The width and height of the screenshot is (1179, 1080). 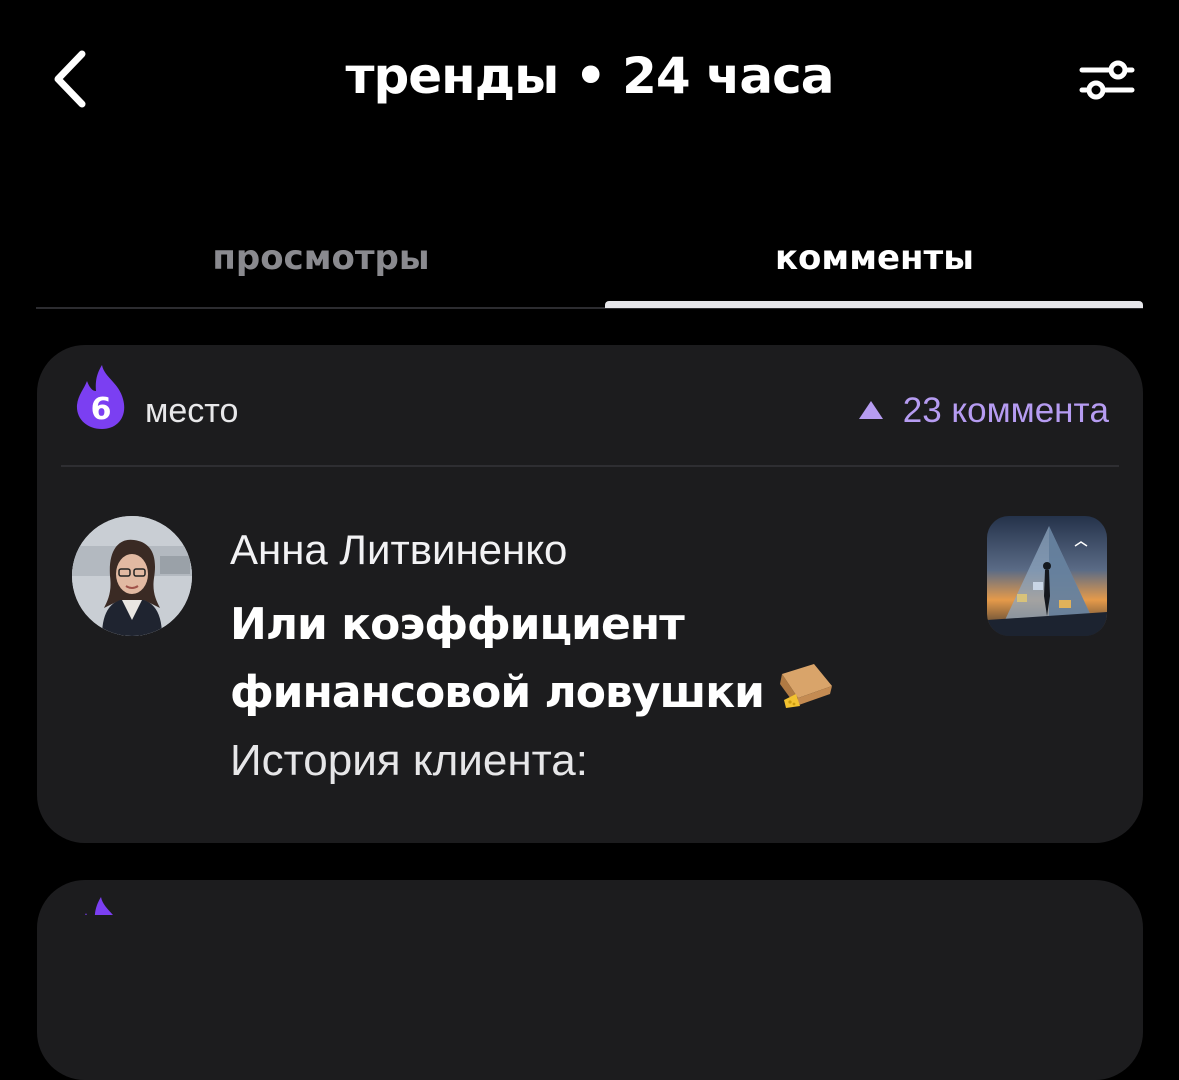 What do you see at coordinates (870, 410) in the screenshot?
I see `triangle-up-icon` at bounding box center [870, 410].